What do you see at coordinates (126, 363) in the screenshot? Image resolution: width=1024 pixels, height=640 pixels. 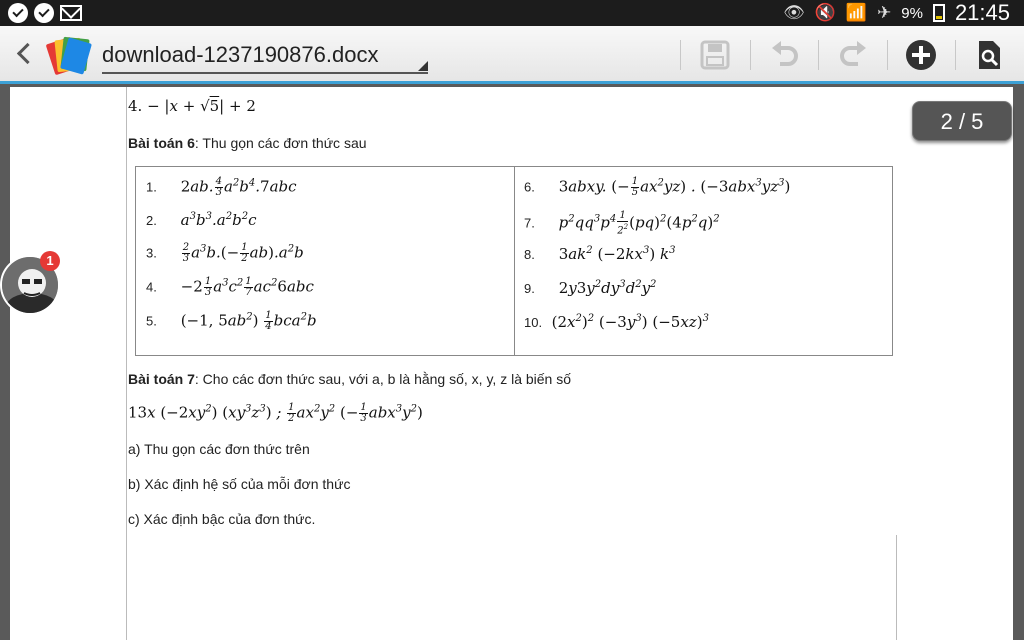 I see `page-left-edge` at bounding box center [126, 363].